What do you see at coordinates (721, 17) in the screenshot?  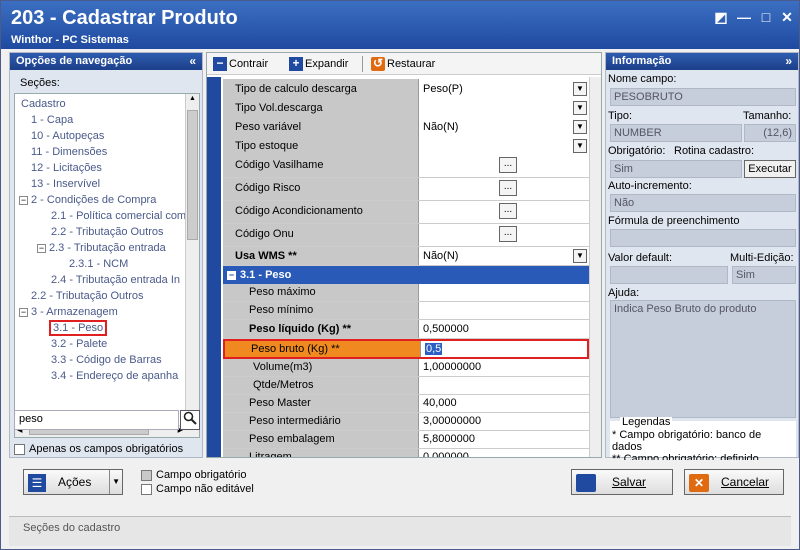 I see `restore-window-icon: ◩` at bounding box center [721, 17].